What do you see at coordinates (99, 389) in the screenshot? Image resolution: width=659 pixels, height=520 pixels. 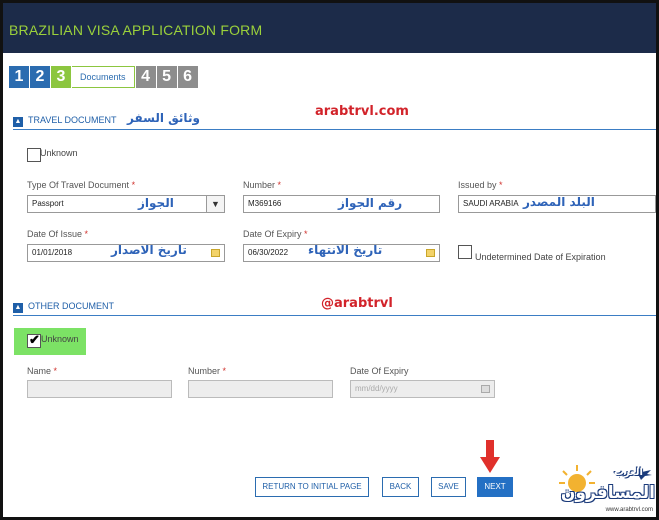 I see `other-name-field` at bounding box center [99, 389].